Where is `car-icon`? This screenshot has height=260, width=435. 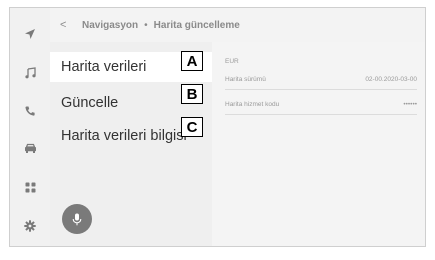
car-icon is located at coordinates (30, 148).